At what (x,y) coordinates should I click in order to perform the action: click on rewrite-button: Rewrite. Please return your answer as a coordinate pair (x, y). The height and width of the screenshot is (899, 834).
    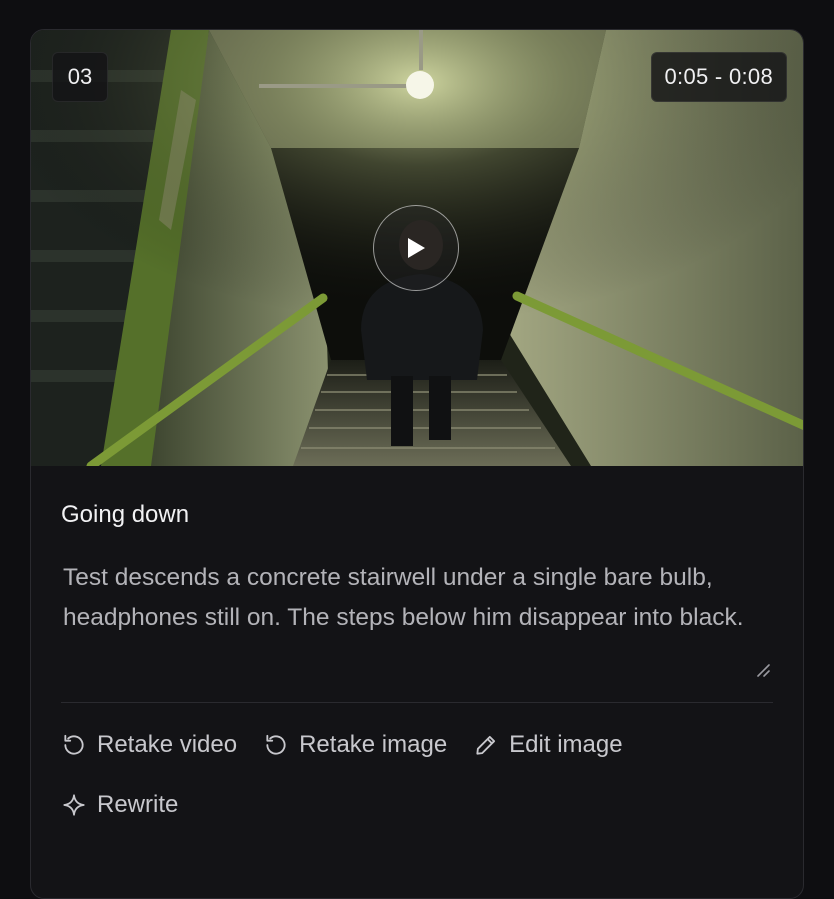
    Looking at the image, I should click on (119, 805).